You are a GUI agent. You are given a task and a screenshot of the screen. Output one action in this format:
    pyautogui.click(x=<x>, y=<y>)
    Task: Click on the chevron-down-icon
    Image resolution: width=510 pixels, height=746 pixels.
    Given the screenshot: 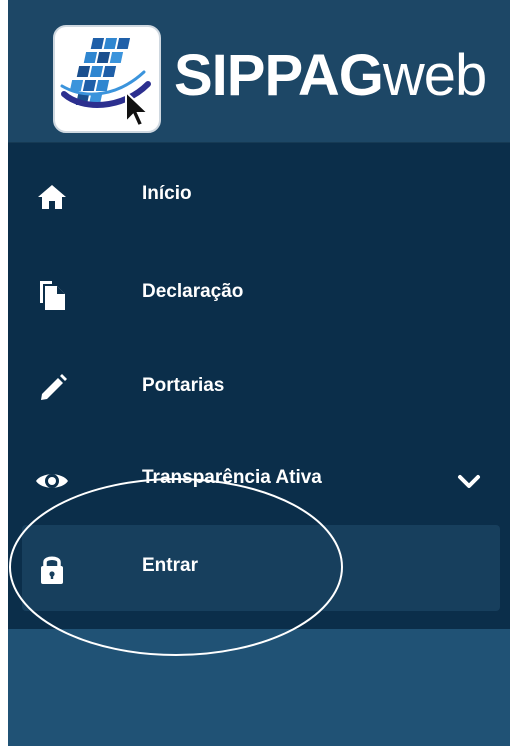 What is the action you would take?
    pyautogui.click(x=469, y=481)
    